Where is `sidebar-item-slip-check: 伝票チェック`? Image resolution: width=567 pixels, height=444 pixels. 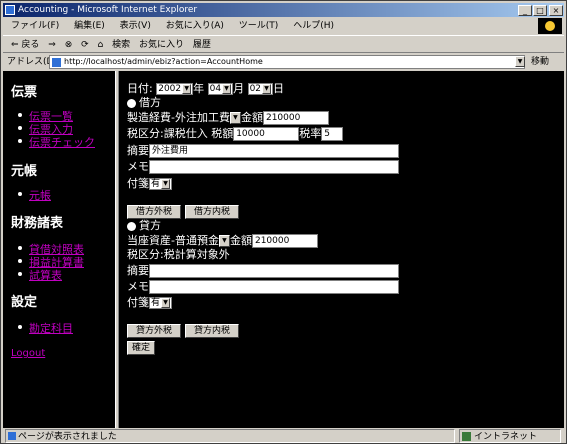
sidebar-item-slip-check: 伝票チェック is located at coordinates (56, 142).